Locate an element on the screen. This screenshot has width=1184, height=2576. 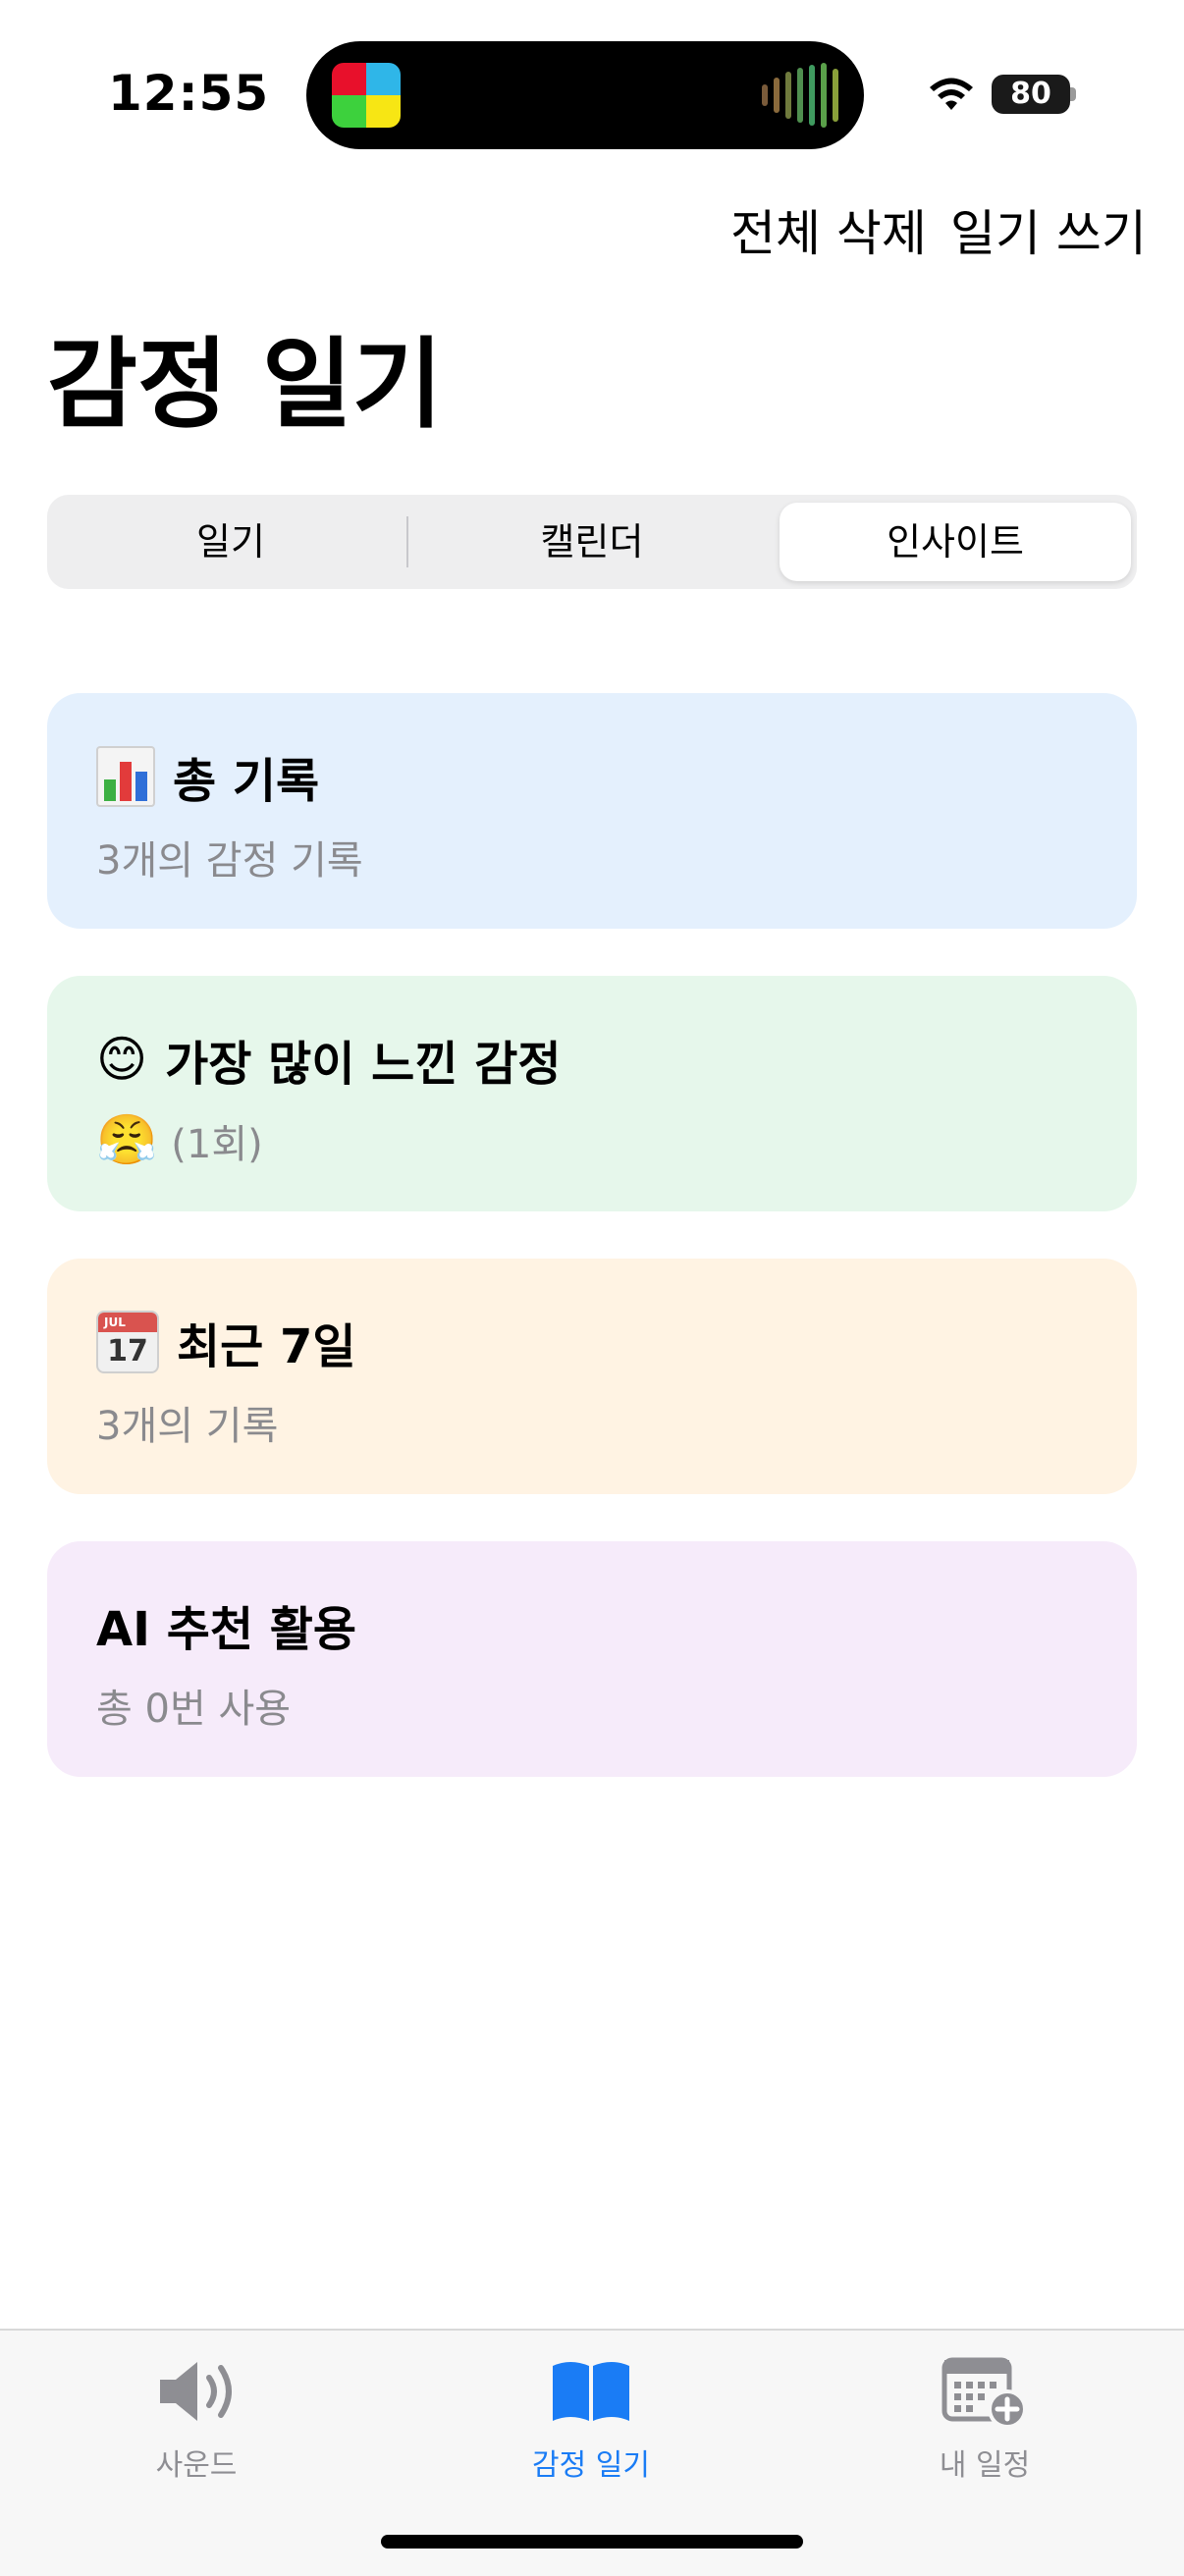
card-title: 😊 가장 많이 느낀 감정 is located at coordinates (329, 1059).